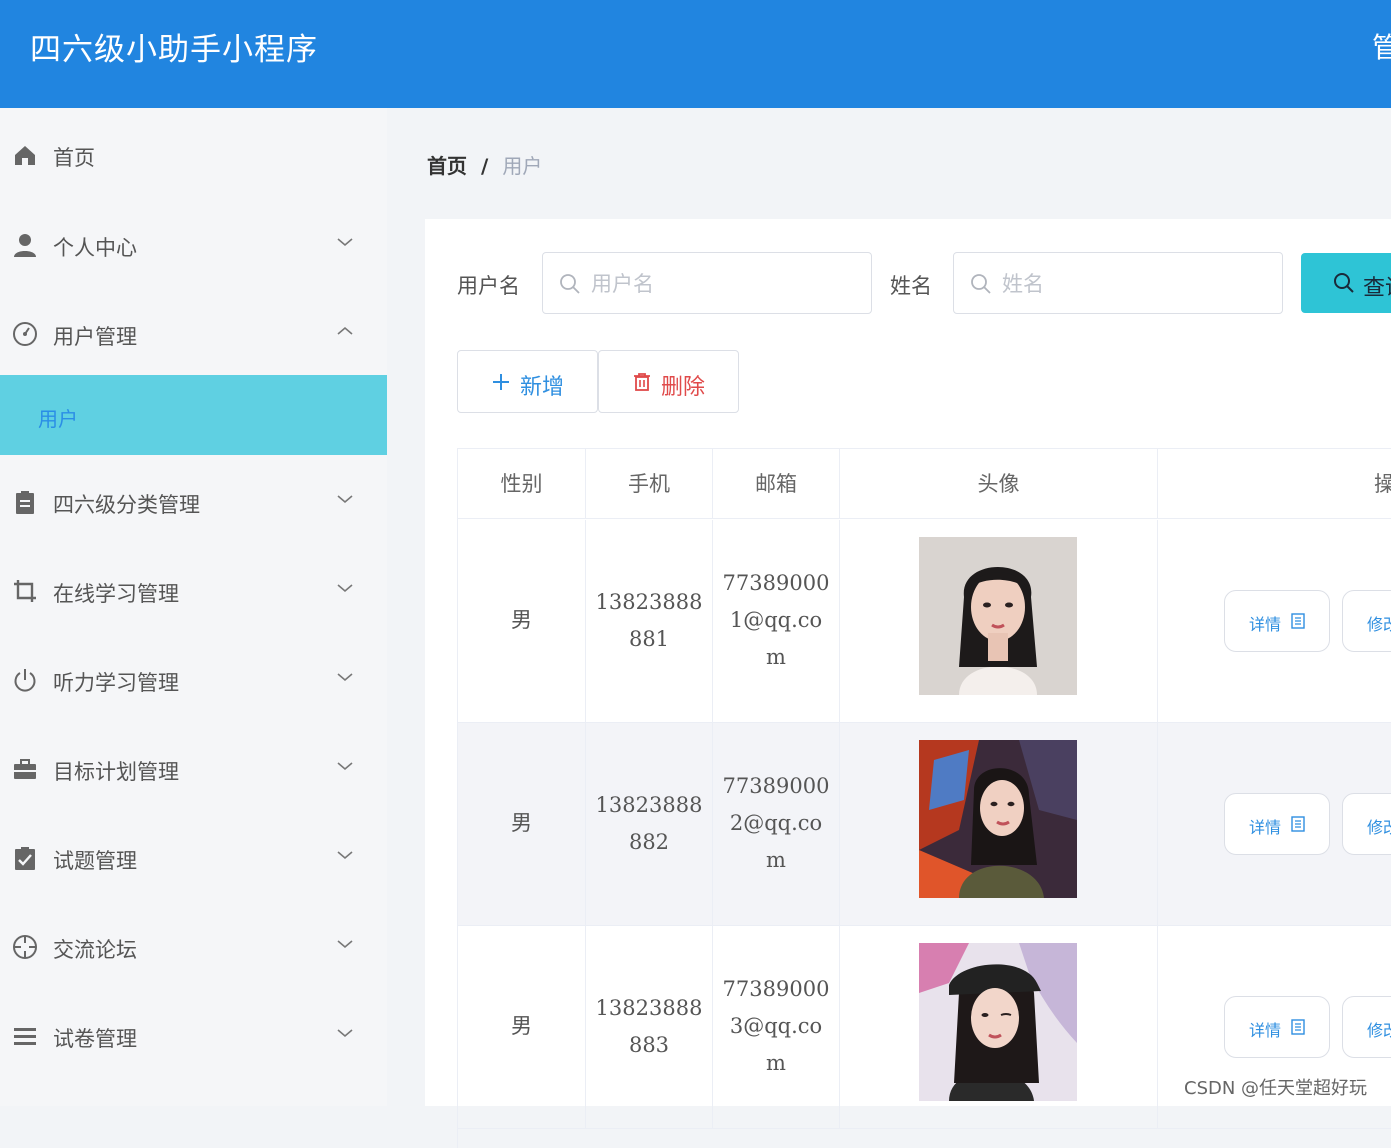 The image size is (1391, 1148). I want to click on trash-icon, so click(642, 382).